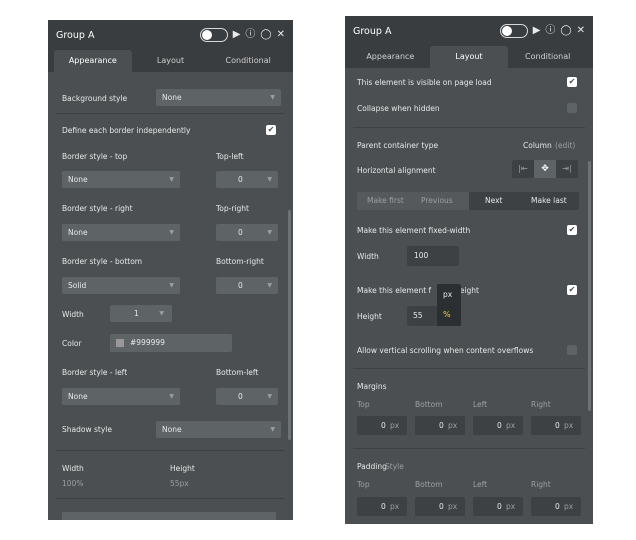  Describe the element at coordinates (95, 372) in the screenshot. I see `border-left-label: Border style - left` at that location.